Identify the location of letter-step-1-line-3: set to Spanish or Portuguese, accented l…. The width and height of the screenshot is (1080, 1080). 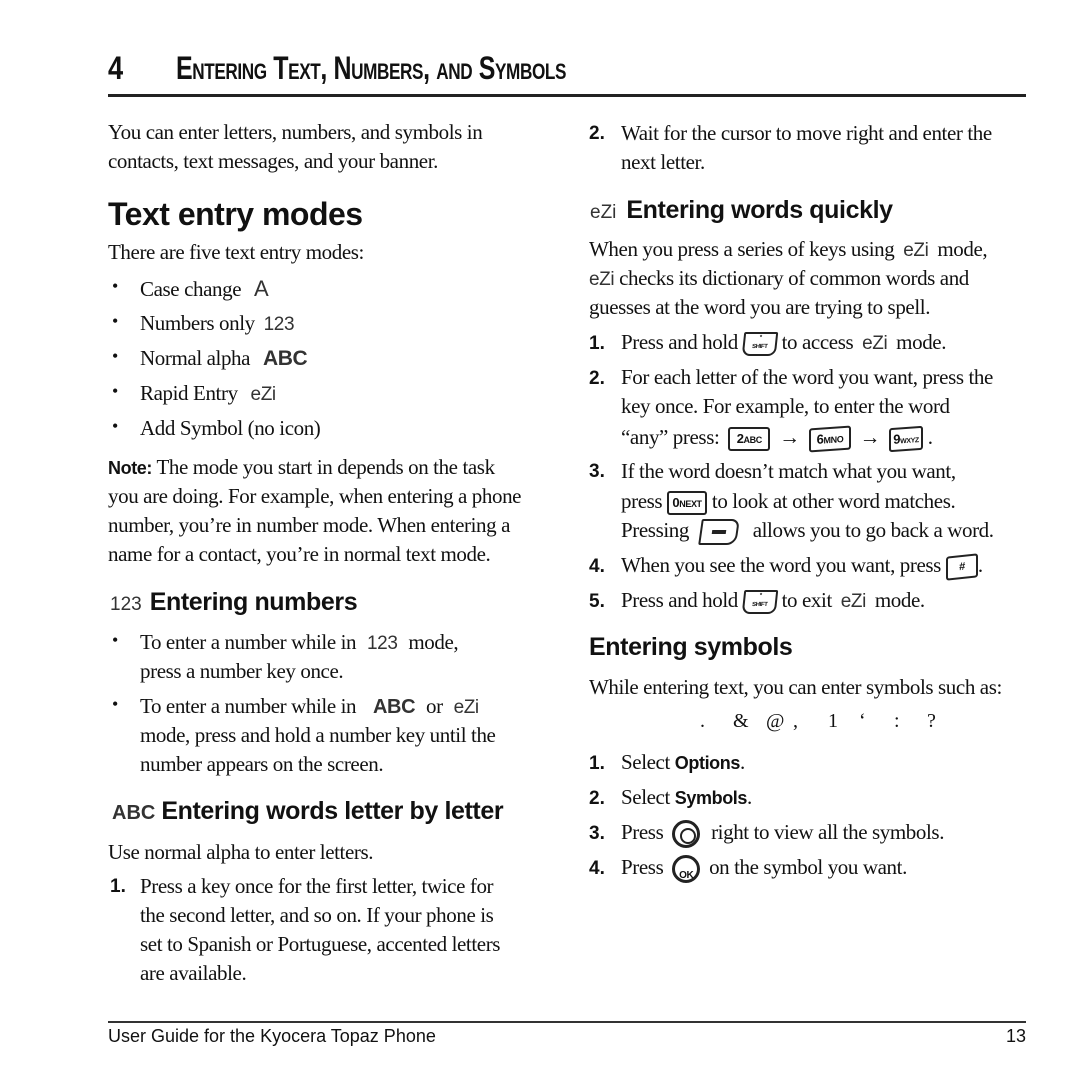
(320, 944).